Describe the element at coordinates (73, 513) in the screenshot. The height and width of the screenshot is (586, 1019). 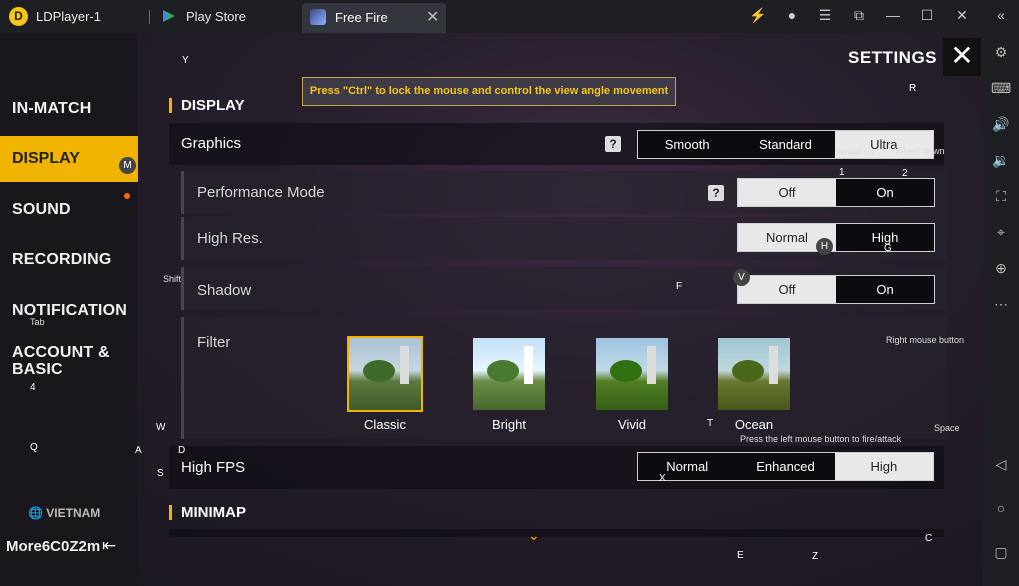
I see `region-text: VIETNAM` at that location.